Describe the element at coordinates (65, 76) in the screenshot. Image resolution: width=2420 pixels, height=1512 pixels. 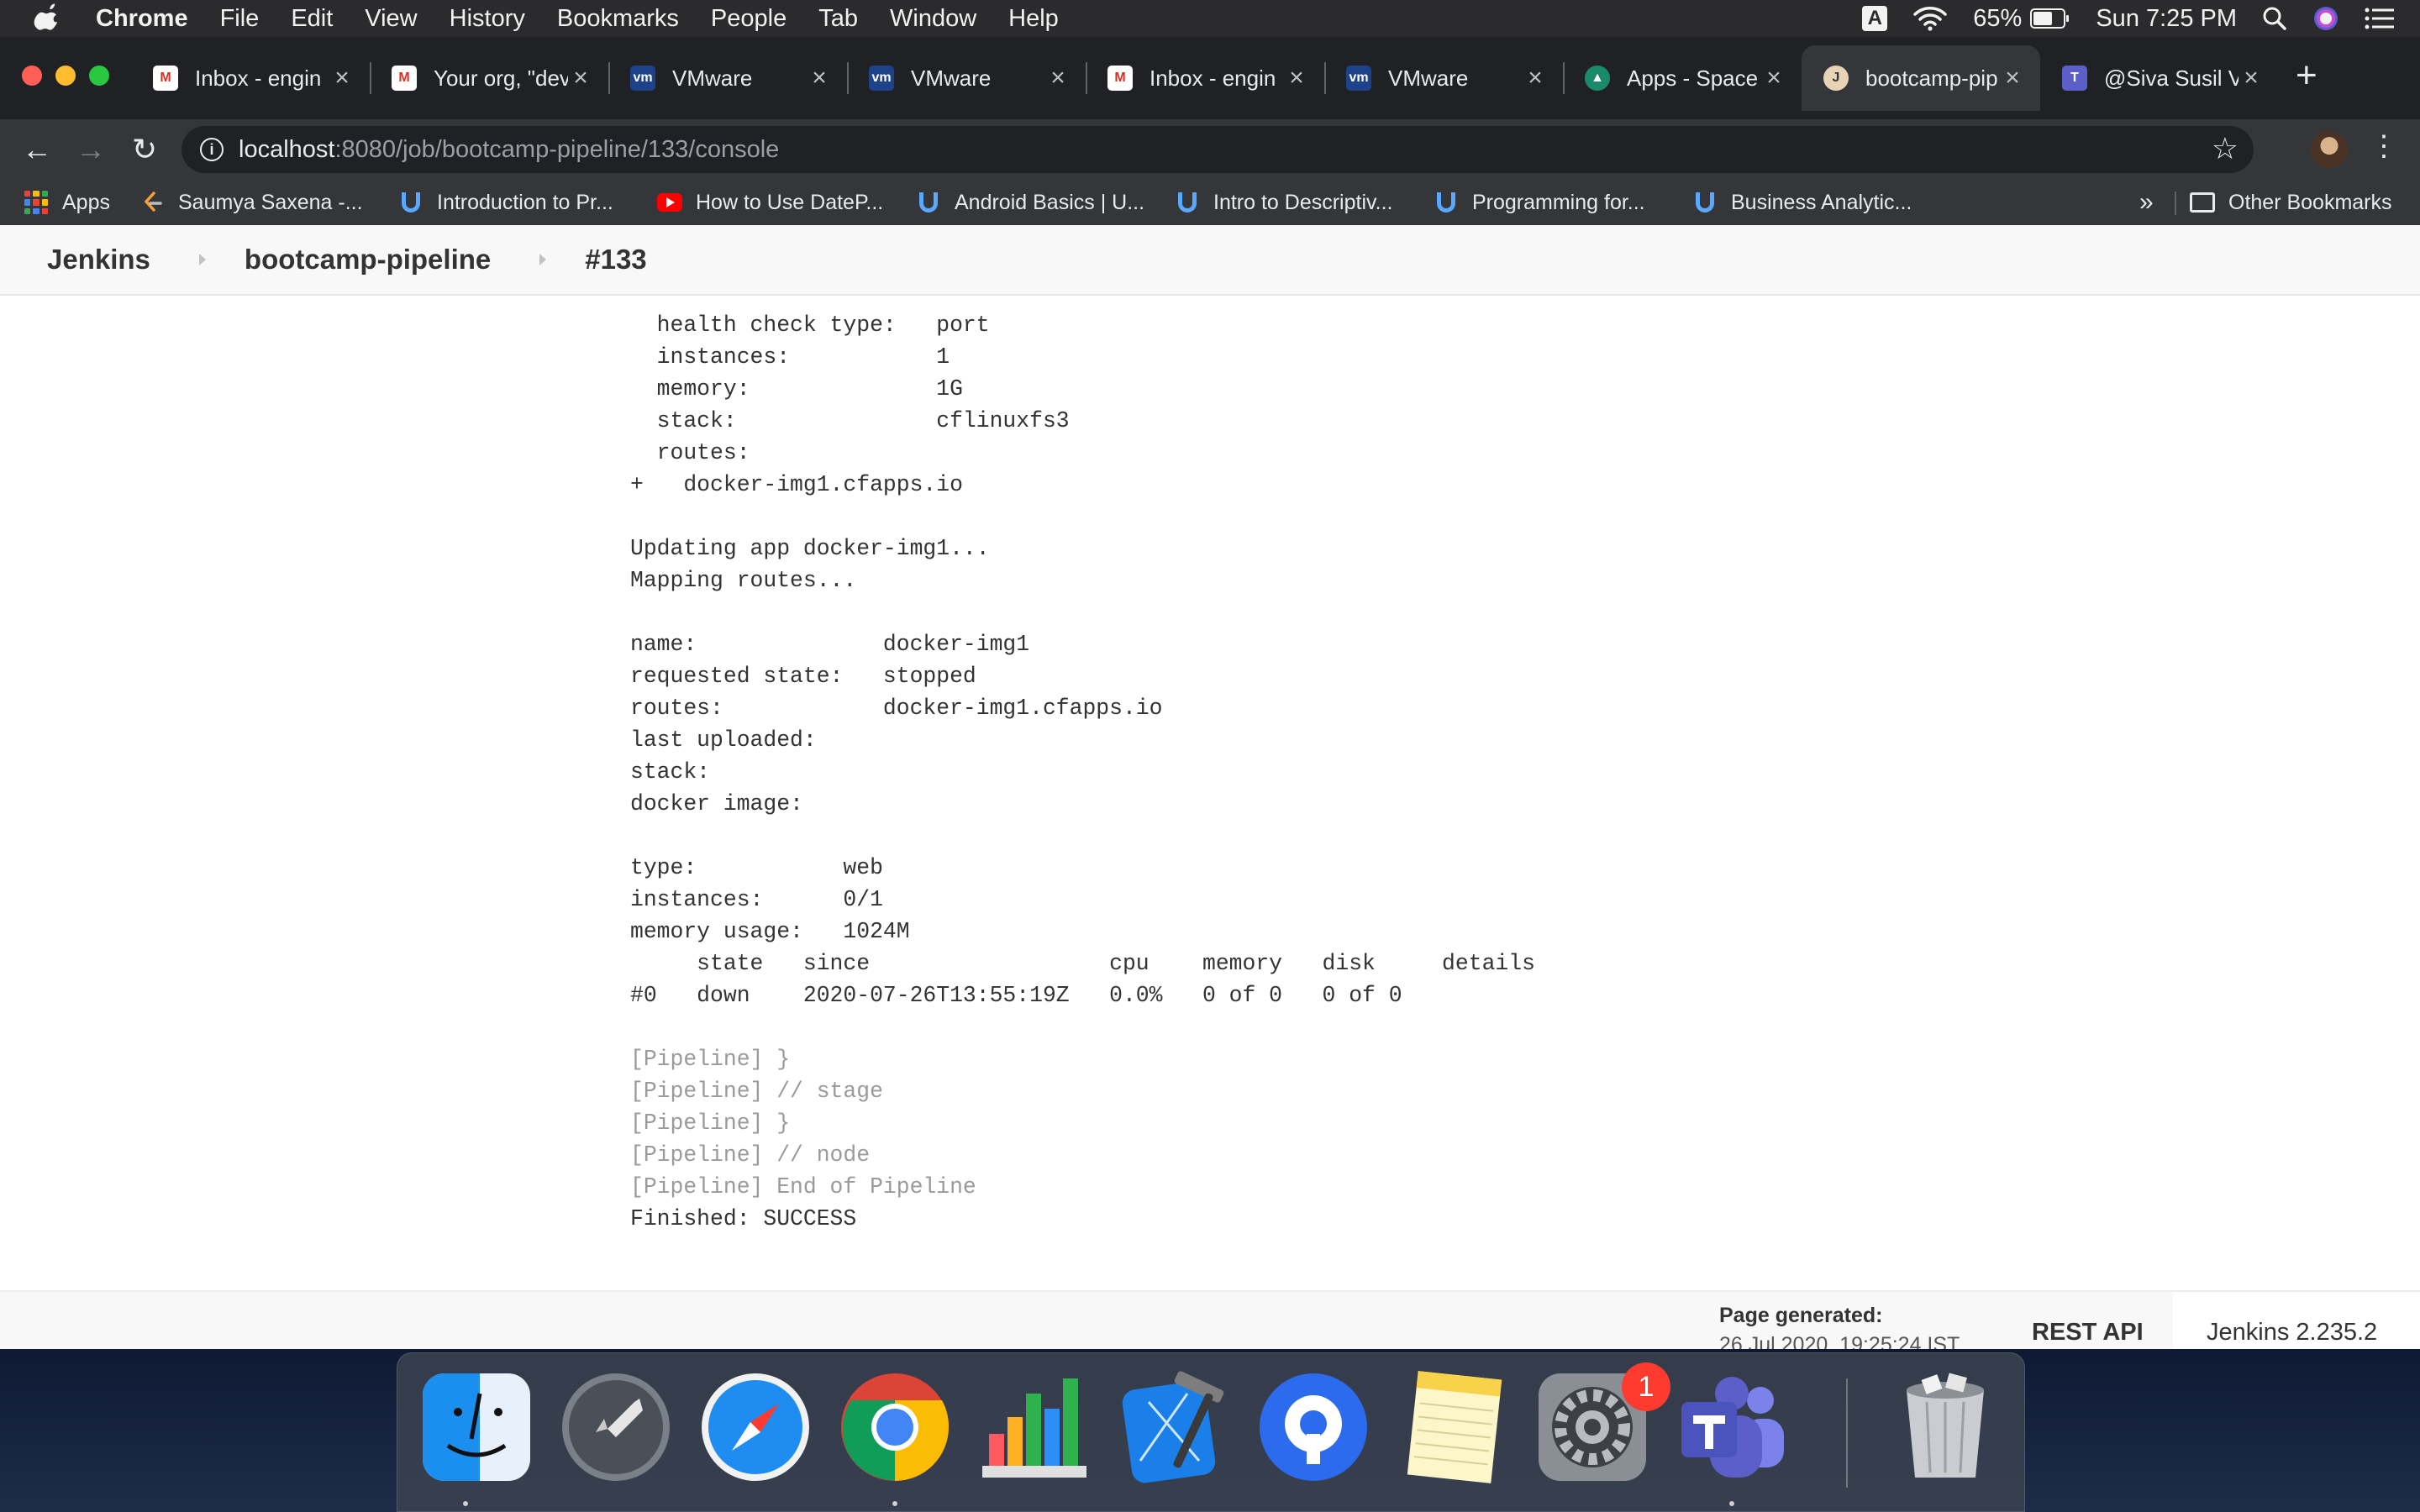
I see `minimize-window-button` at that location.